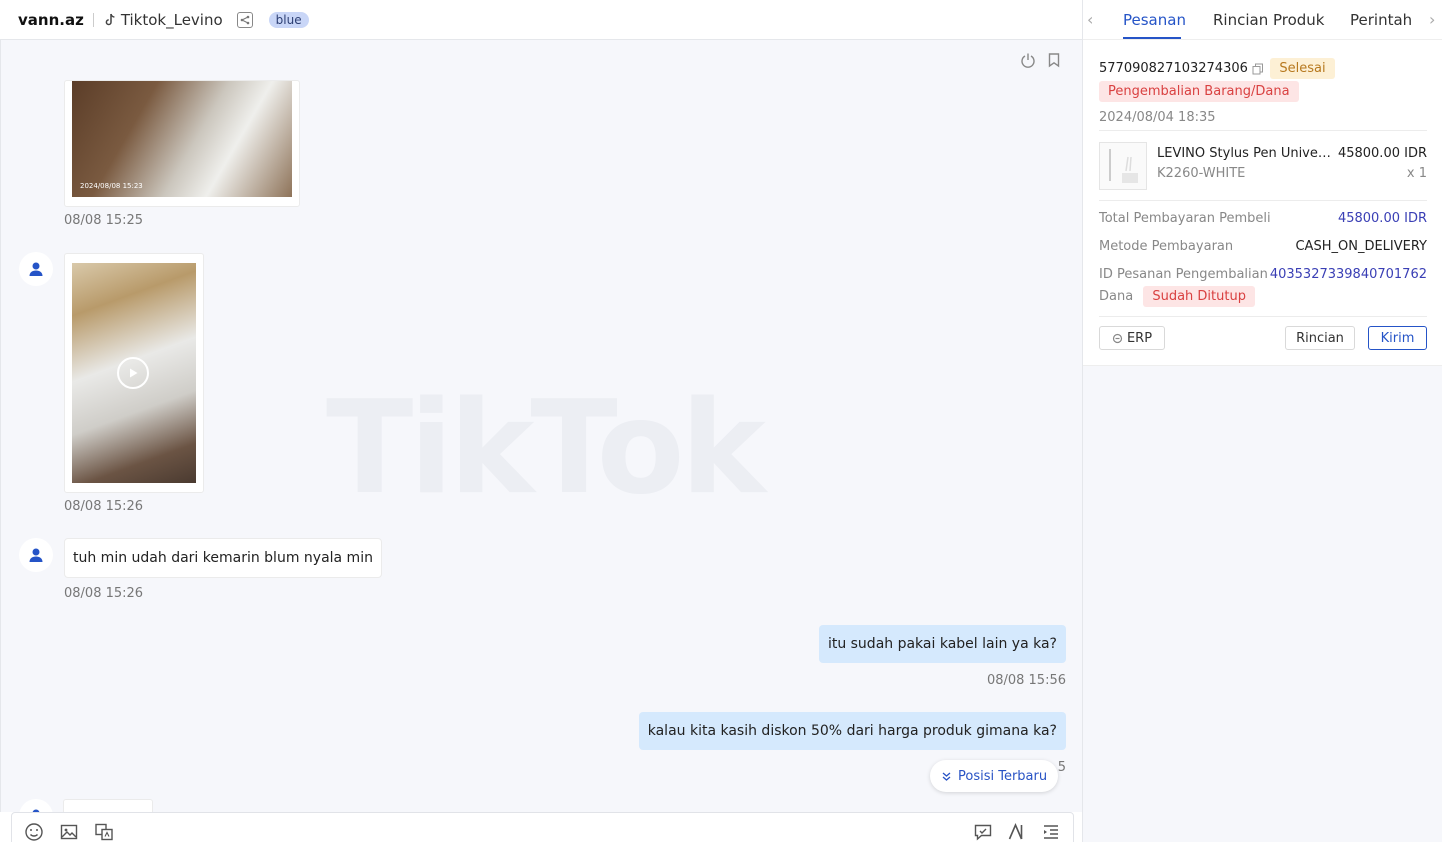 Image resolution: width=1442 pixels, height=842 pixels. I want to click on chevron-right-icon: ›, so click(1432, 19).